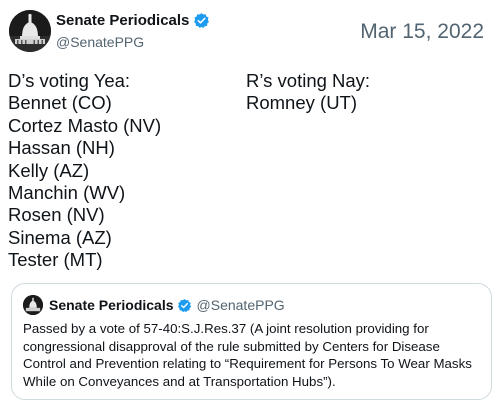 The height and width of the screenshot is (408, 500). I want to click on quoted-avatar, so click(33, 305).